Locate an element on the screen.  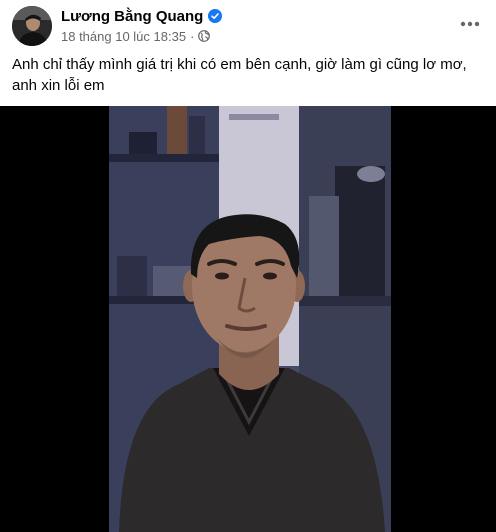
author-avatar is located at coordinates (32, 26).